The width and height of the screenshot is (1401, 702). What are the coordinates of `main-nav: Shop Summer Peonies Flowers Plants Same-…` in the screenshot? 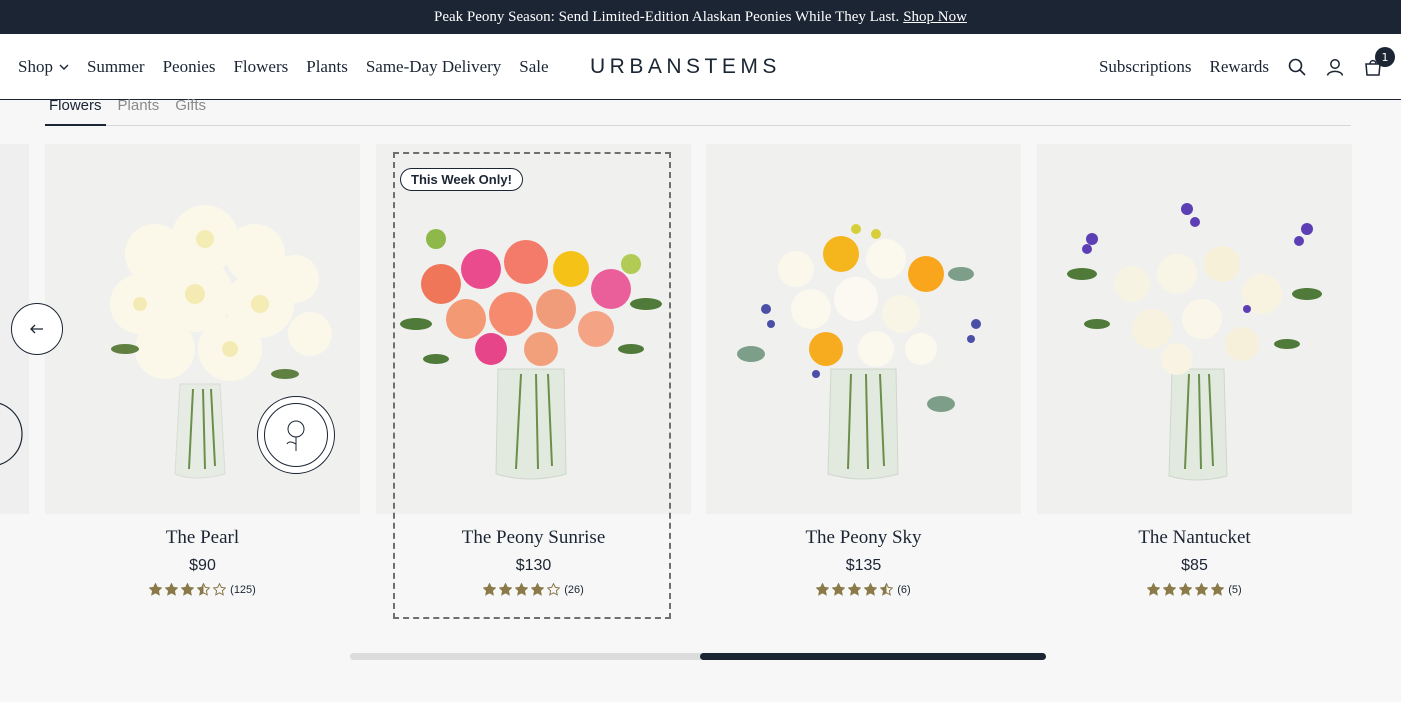 It's located at (283, 67).